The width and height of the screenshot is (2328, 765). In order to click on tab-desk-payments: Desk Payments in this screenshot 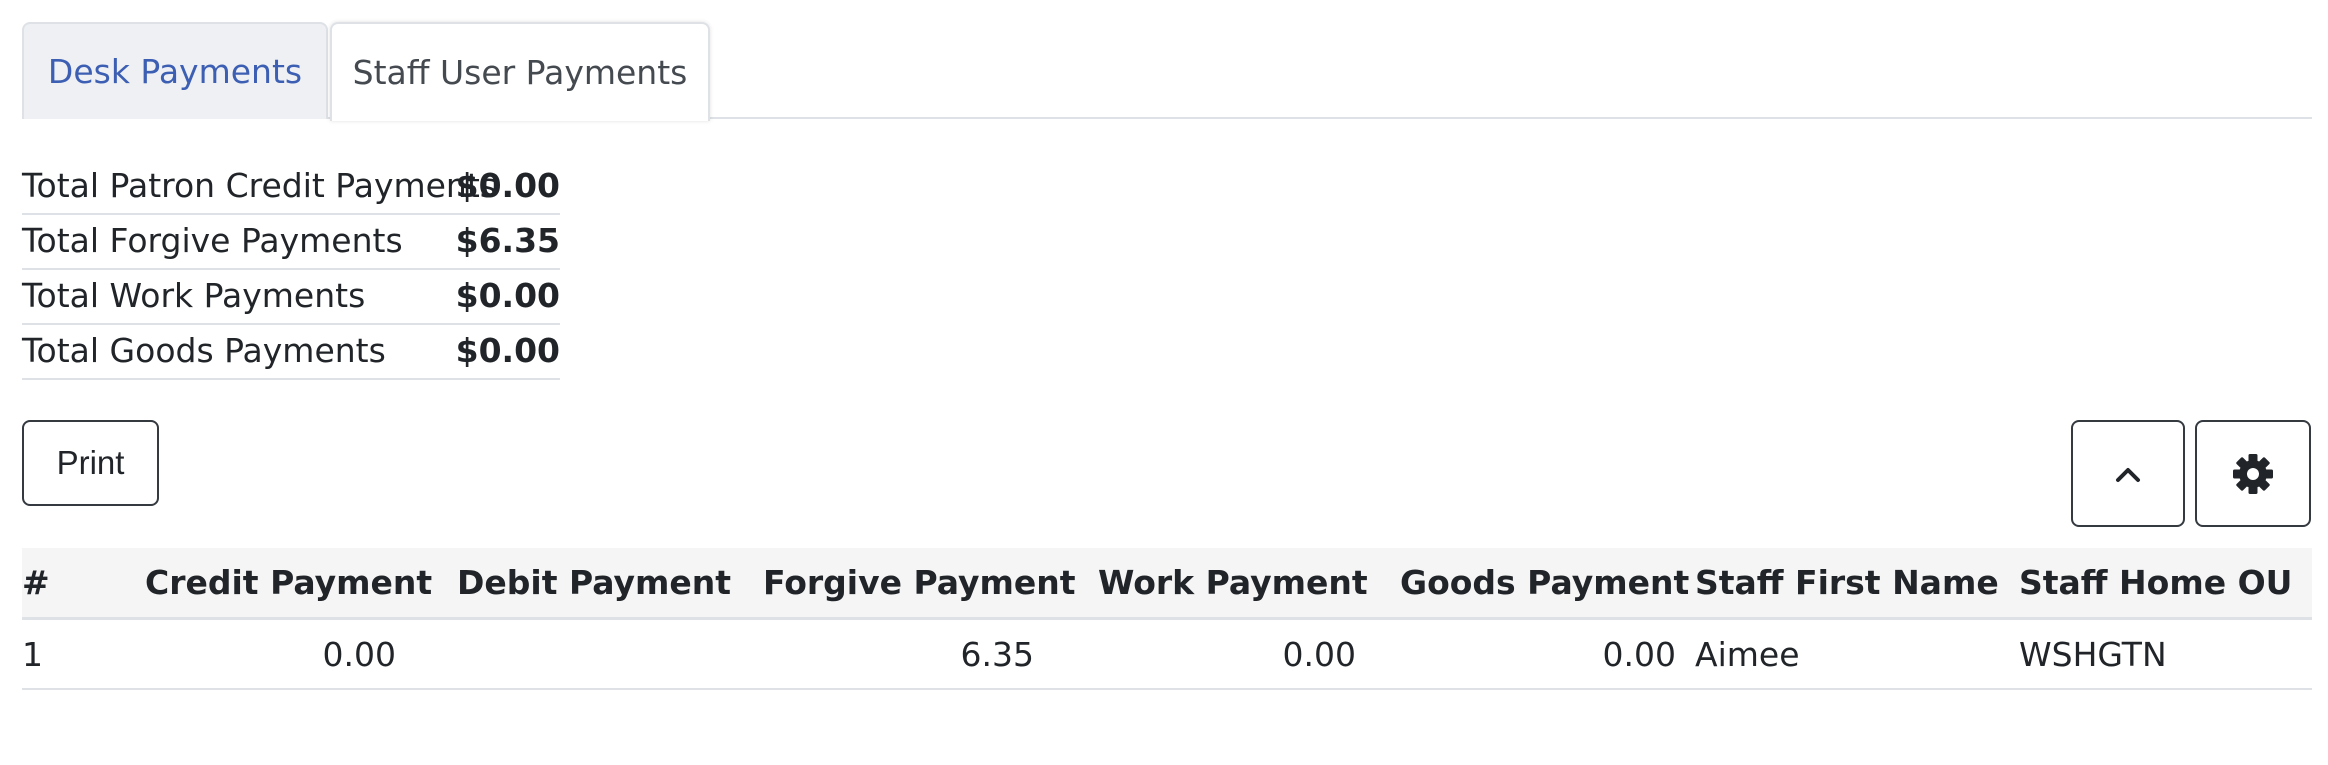, I will do `click(175, 70)`.